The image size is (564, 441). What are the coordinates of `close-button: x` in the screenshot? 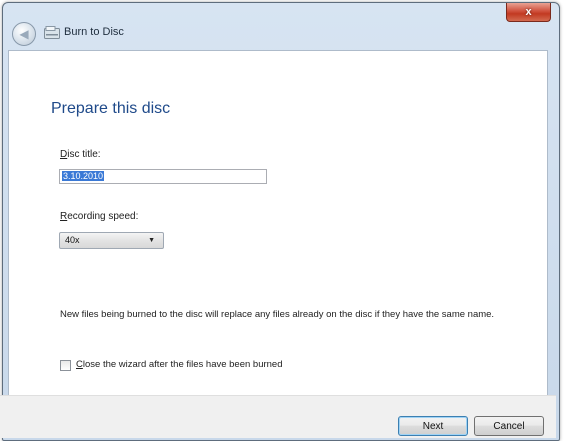 It's located at (528, 12).